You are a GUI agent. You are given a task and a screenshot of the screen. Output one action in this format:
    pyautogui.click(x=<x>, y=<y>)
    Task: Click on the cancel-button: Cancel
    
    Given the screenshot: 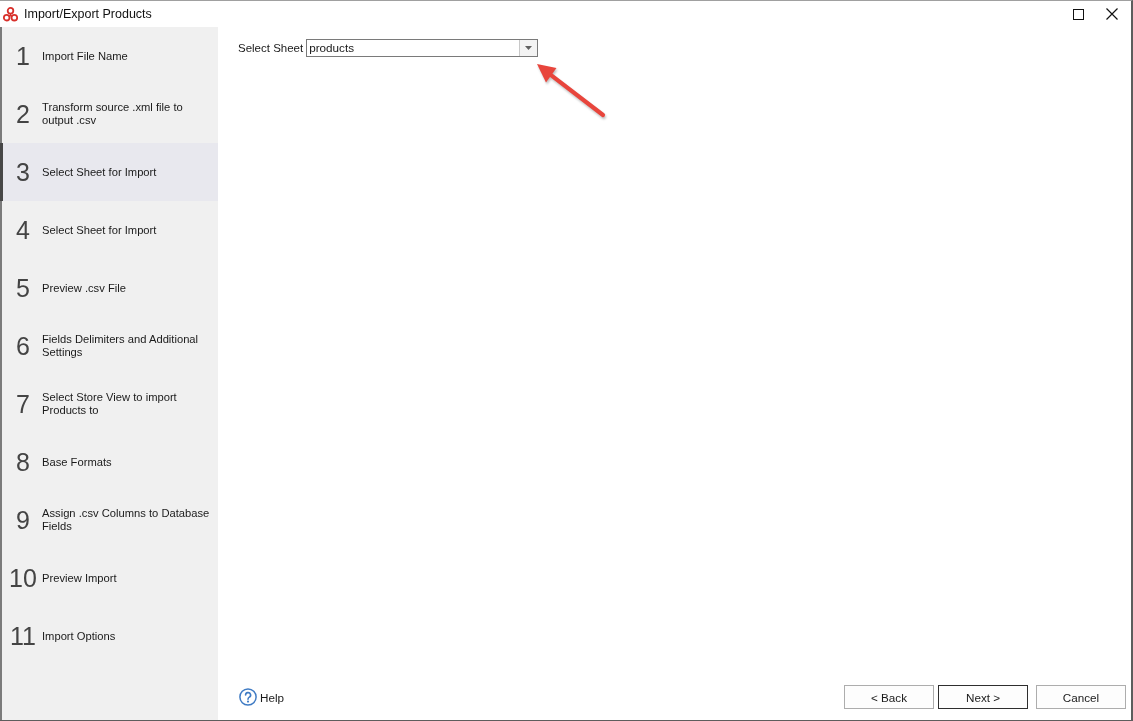 What is the action you would take?
    pyautogui.click(x=1081, y=697)
    